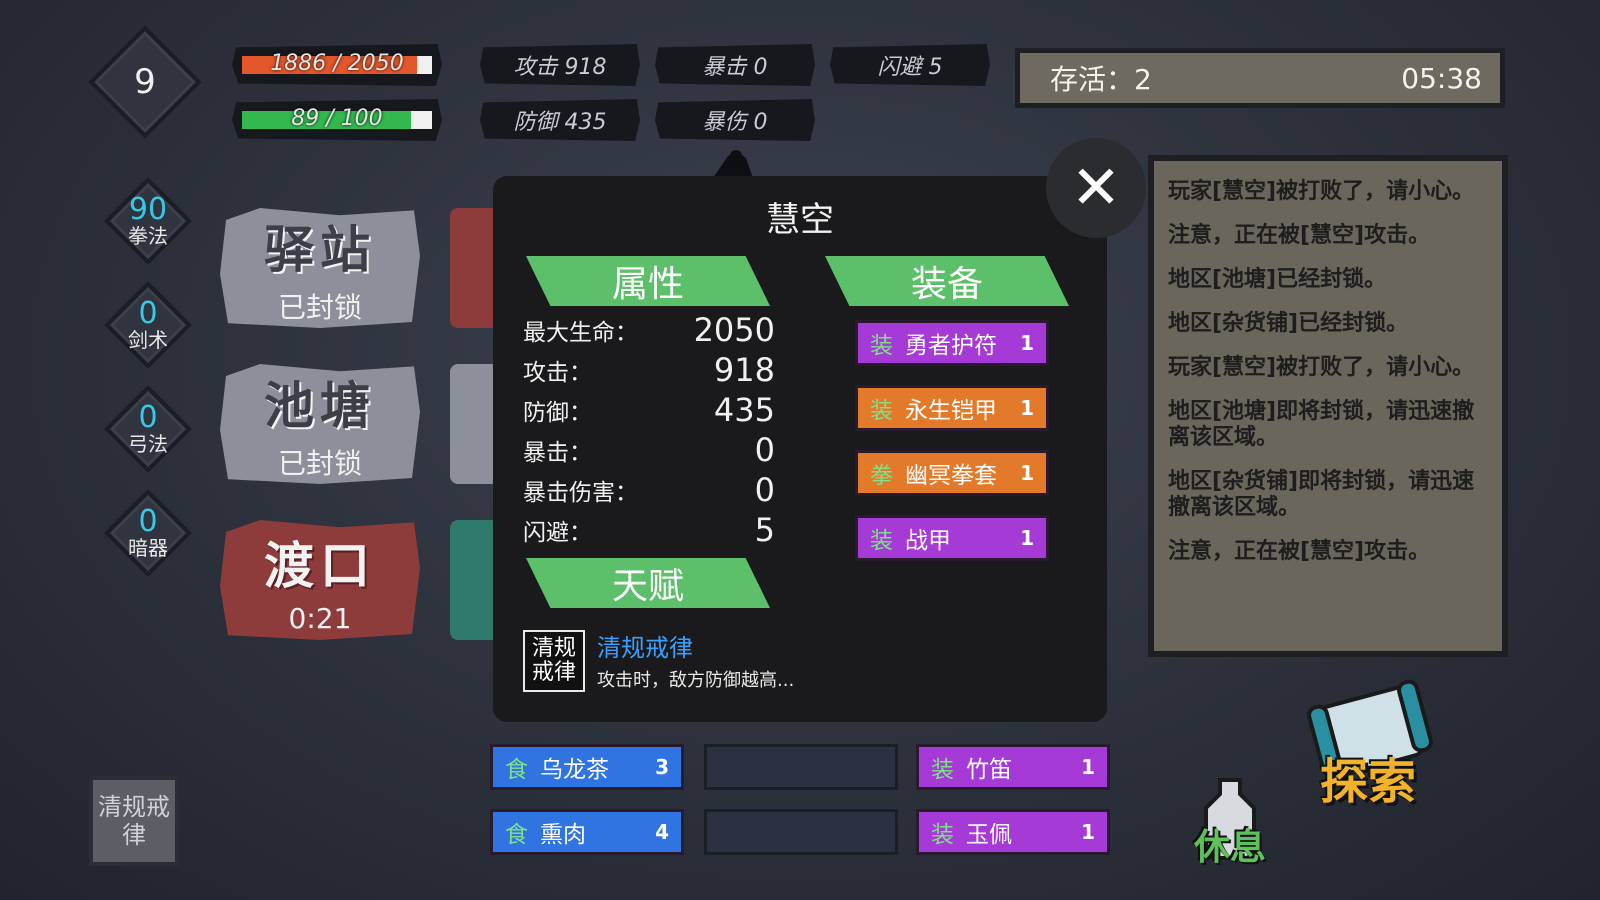 This screenshot has height=900, width=1600. What do you see at coordinates (580, 493) in the screenshot?
I see `stat-label: 暴击伤害：` at bounding box center [580, 493].